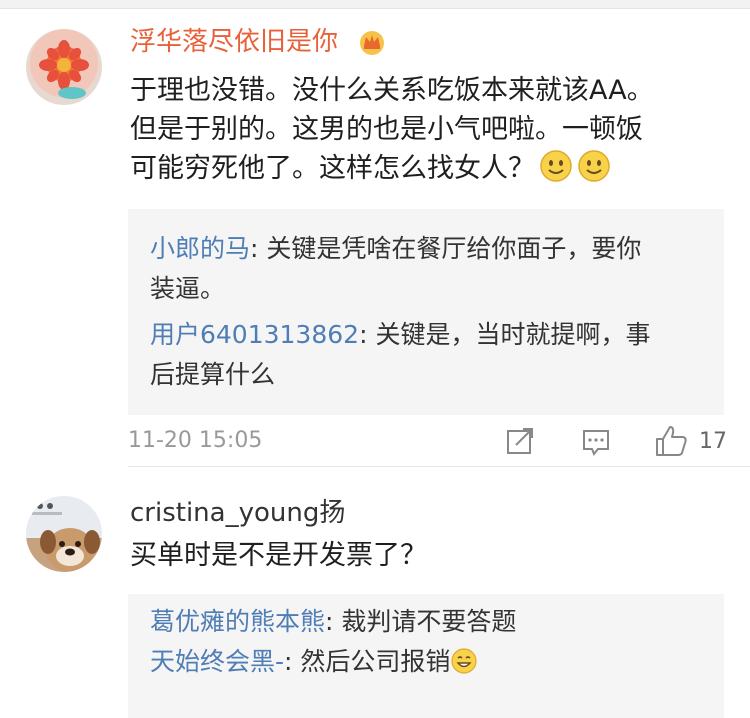 This screenshot has width=750, height=718. What do you see at coordinates (237, 513) in the screenshot?
I see `username: cristina_young扬` at bounding box center [237, 513].